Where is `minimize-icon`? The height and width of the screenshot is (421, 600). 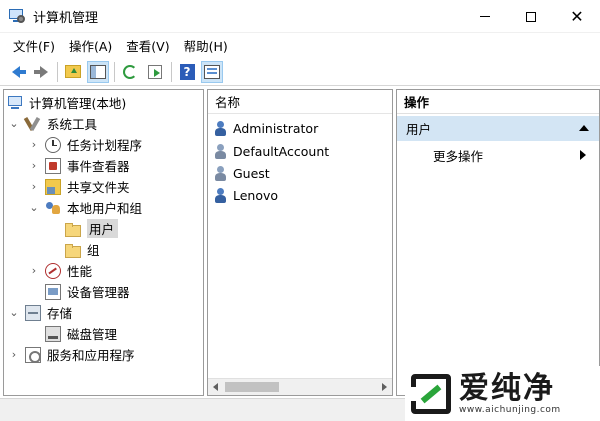 minimize-icon is located at coordinates (485, 16).